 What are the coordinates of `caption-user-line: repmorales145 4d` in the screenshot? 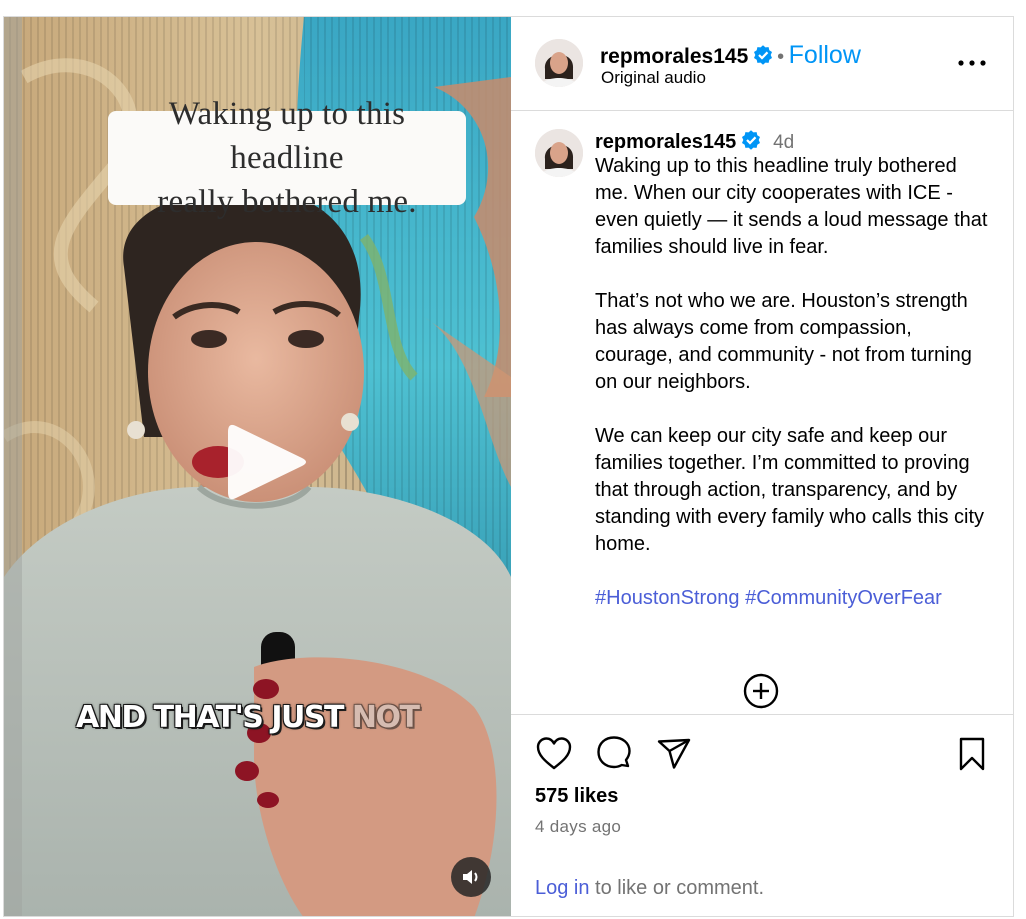 It's located at (694, 142).